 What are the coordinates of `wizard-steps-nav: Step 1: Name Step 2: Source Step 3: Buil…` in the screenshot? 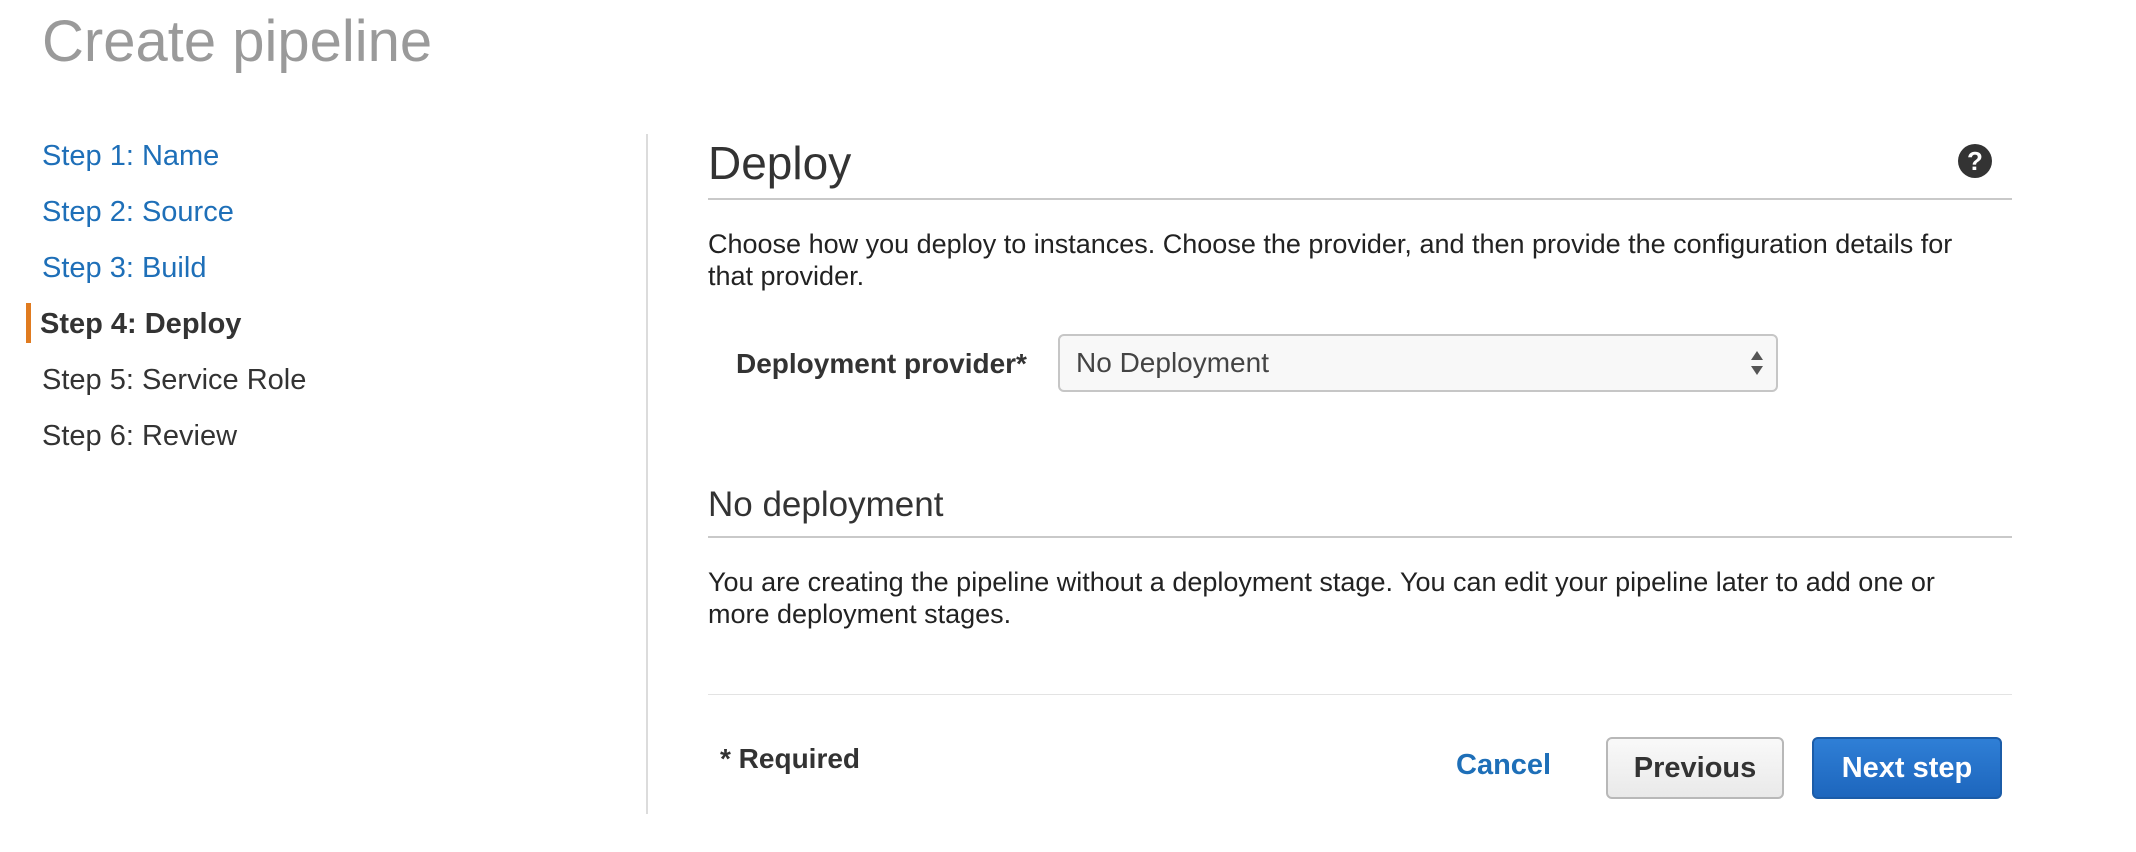 It's located at (326, 296).